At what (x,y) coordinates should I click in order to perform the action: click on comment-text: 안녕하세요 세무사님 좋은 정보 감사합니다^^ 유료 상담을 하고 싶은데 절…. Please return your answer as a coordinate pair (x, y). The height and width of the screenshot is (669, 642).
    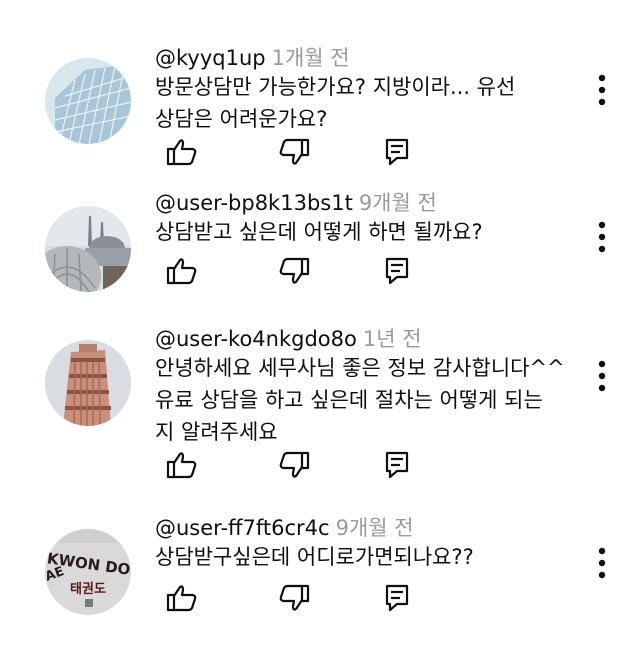
    Looking at the image, I should click on (370, 400).